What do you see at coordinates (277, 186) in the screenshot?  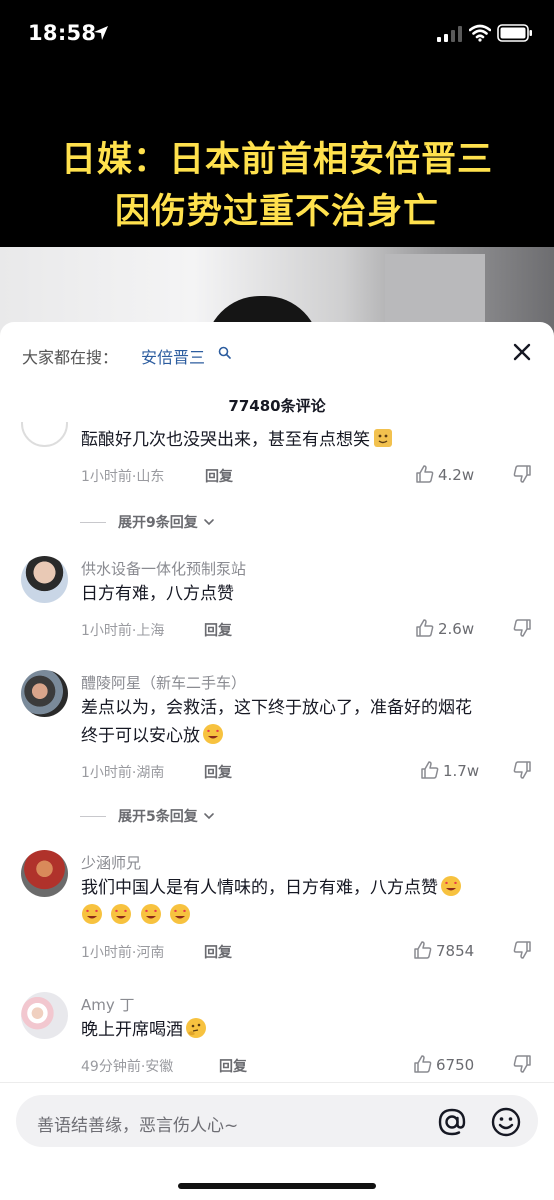 I see `video-headline: 日媒：日本前首相安倍晋三 因伤势过重不治身亡` at bounding box center [277, 186].